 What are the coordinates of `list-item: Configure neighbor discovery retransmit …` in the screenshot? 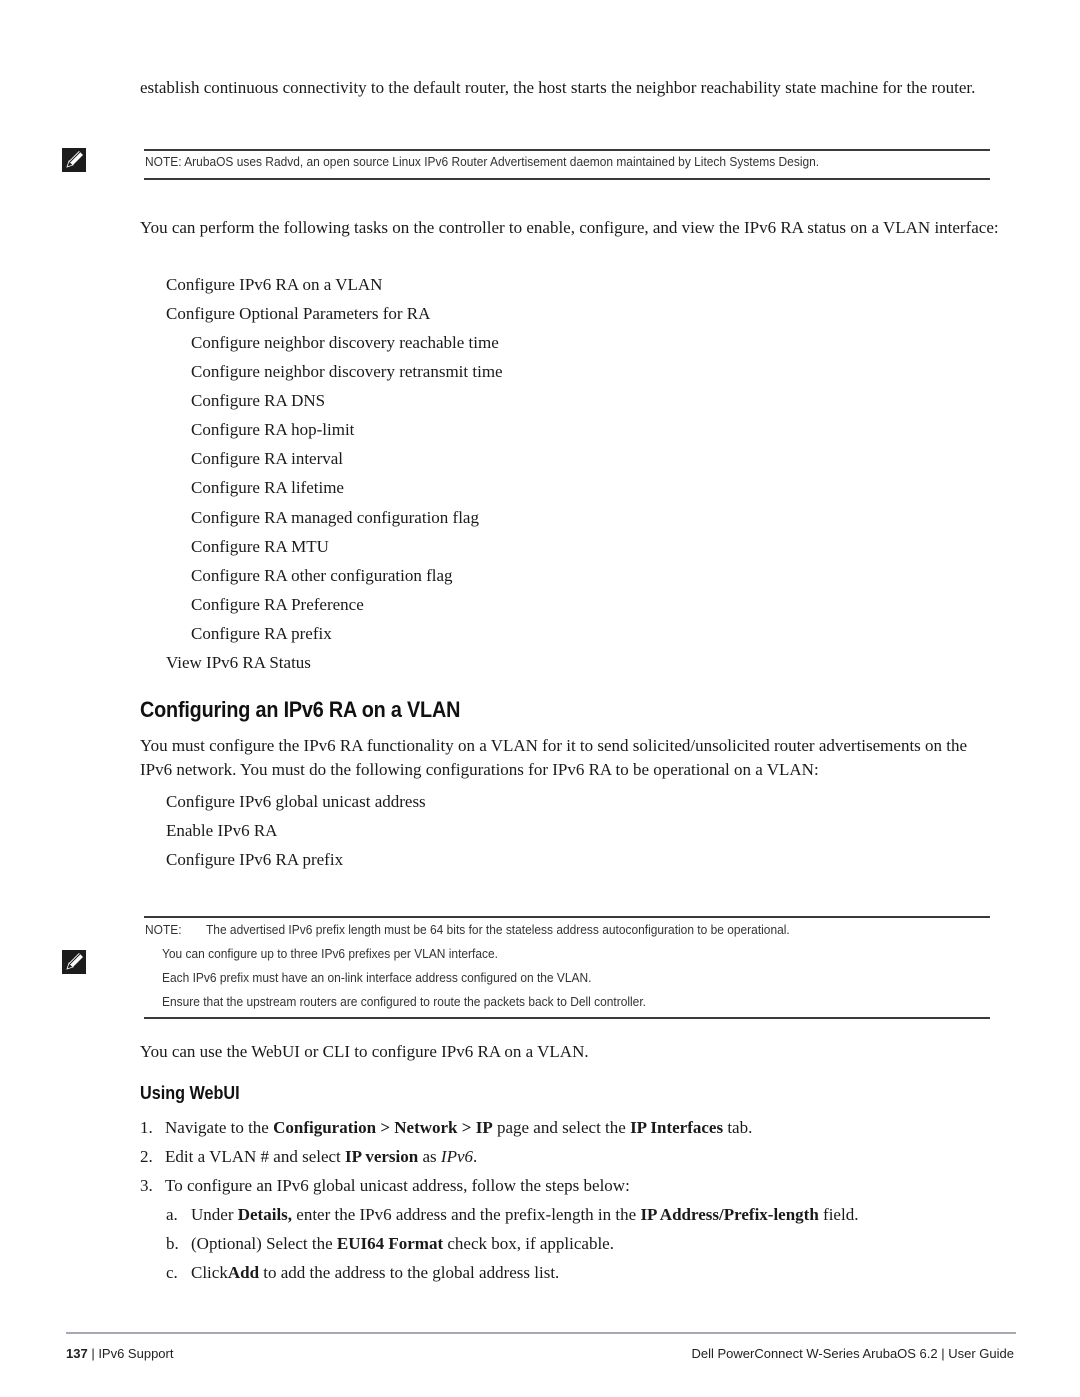 It's located at (347, 372).